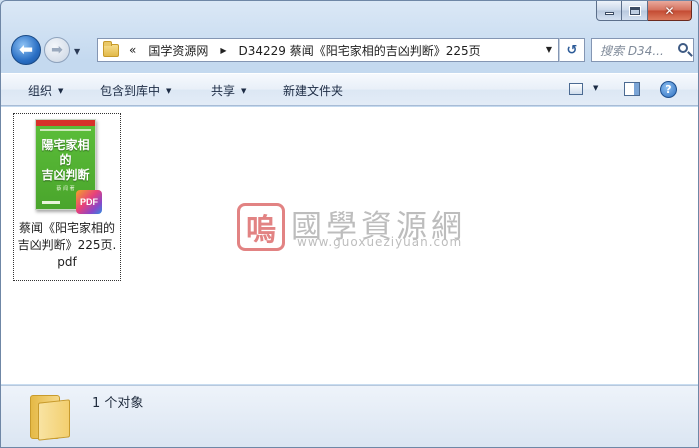 The width and height of the screenshot is (699, 448). I want to click on change-view-icon, so click(576, 89).